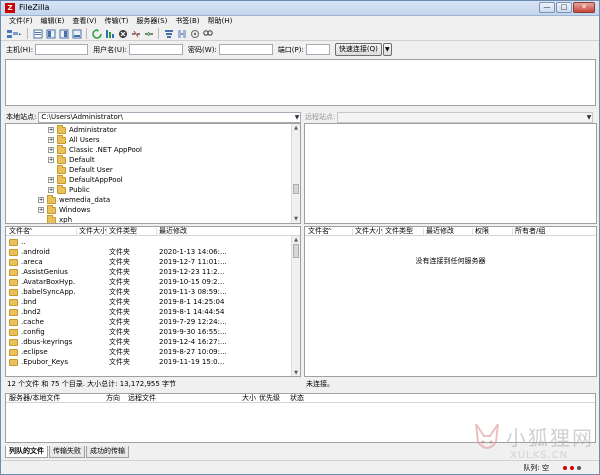 The width and height of the screenshot is (600, 475). I want to click on tree-item: + Public, so click(69, 189).